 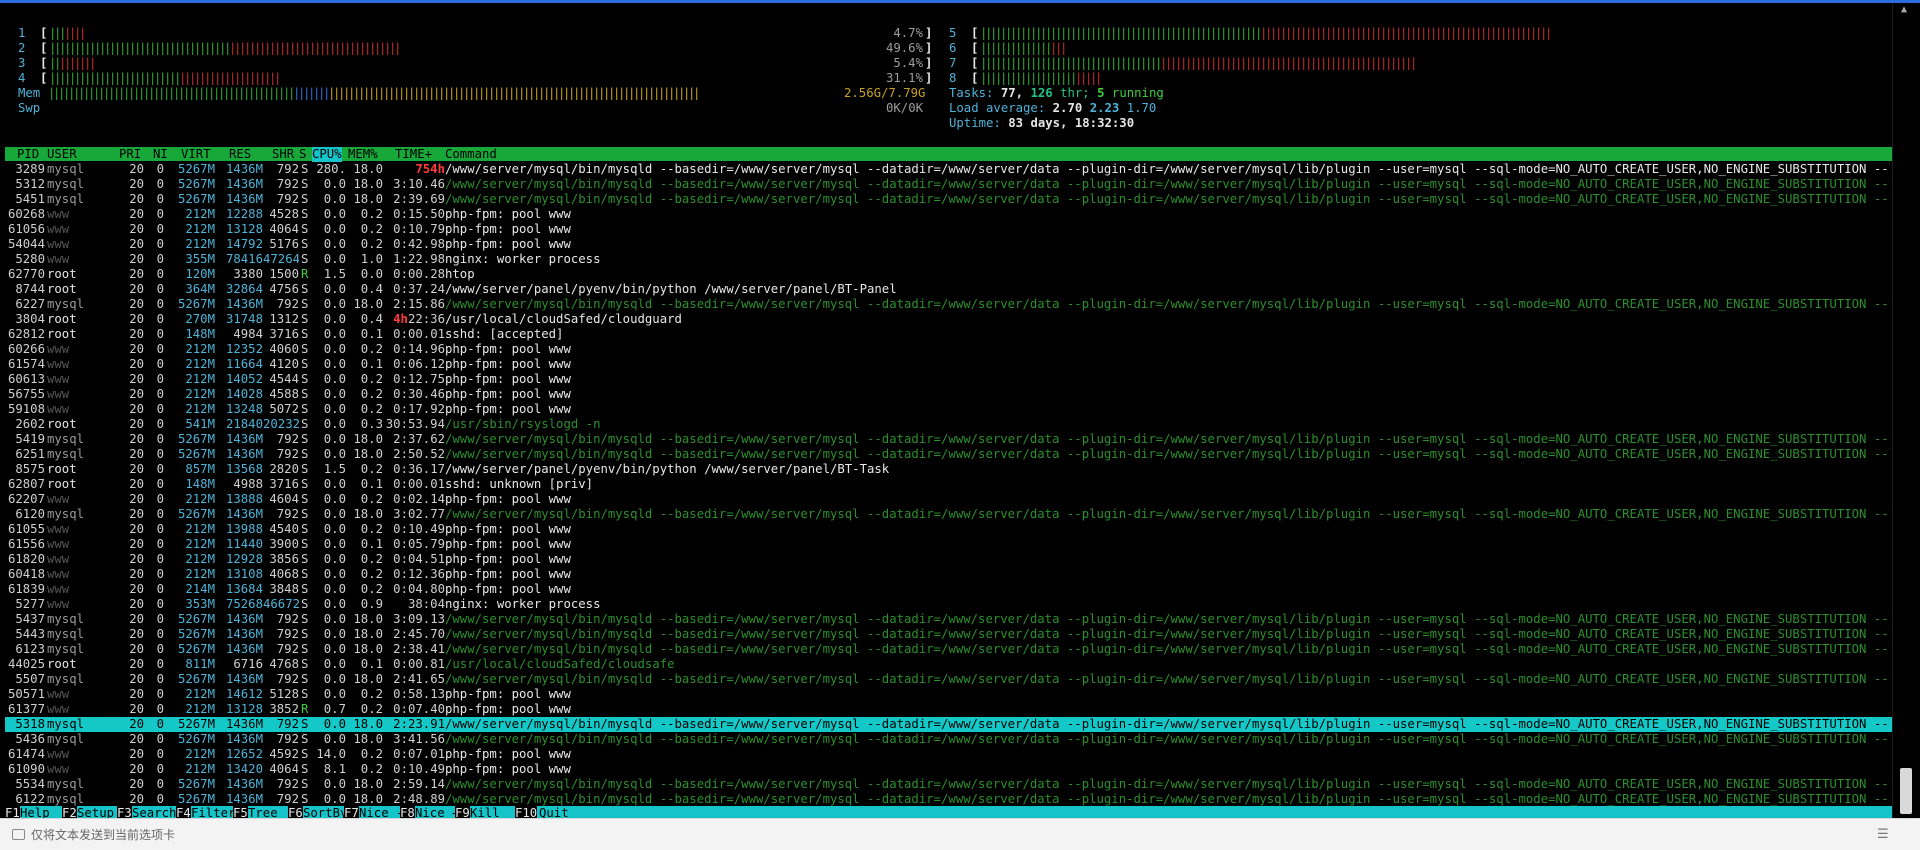 What do you see at coordinates (58, 709) in the screenshot?
I see `cell-user: www` at bounding box center [58, 709].